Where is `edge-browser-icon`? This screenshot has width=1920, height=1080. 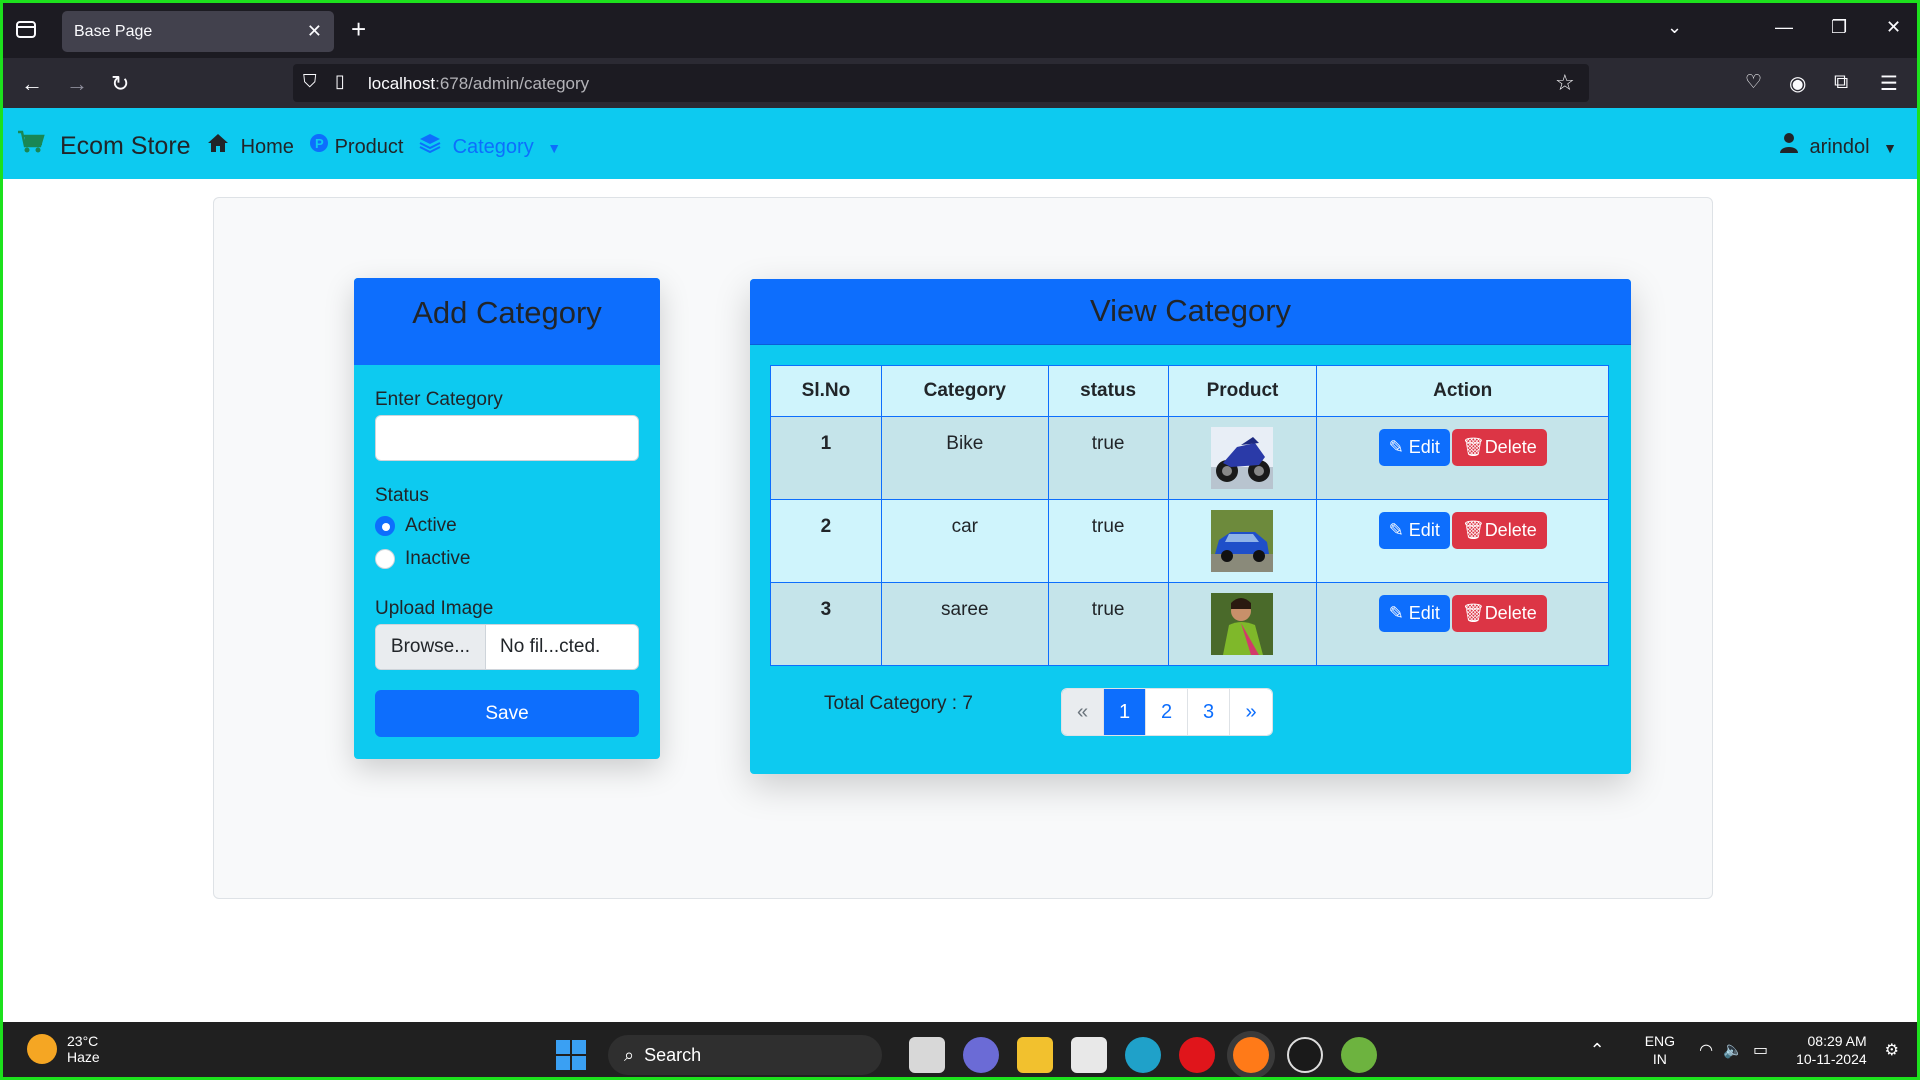 edge-browser-icon is located at coordinates (1143, 1055).